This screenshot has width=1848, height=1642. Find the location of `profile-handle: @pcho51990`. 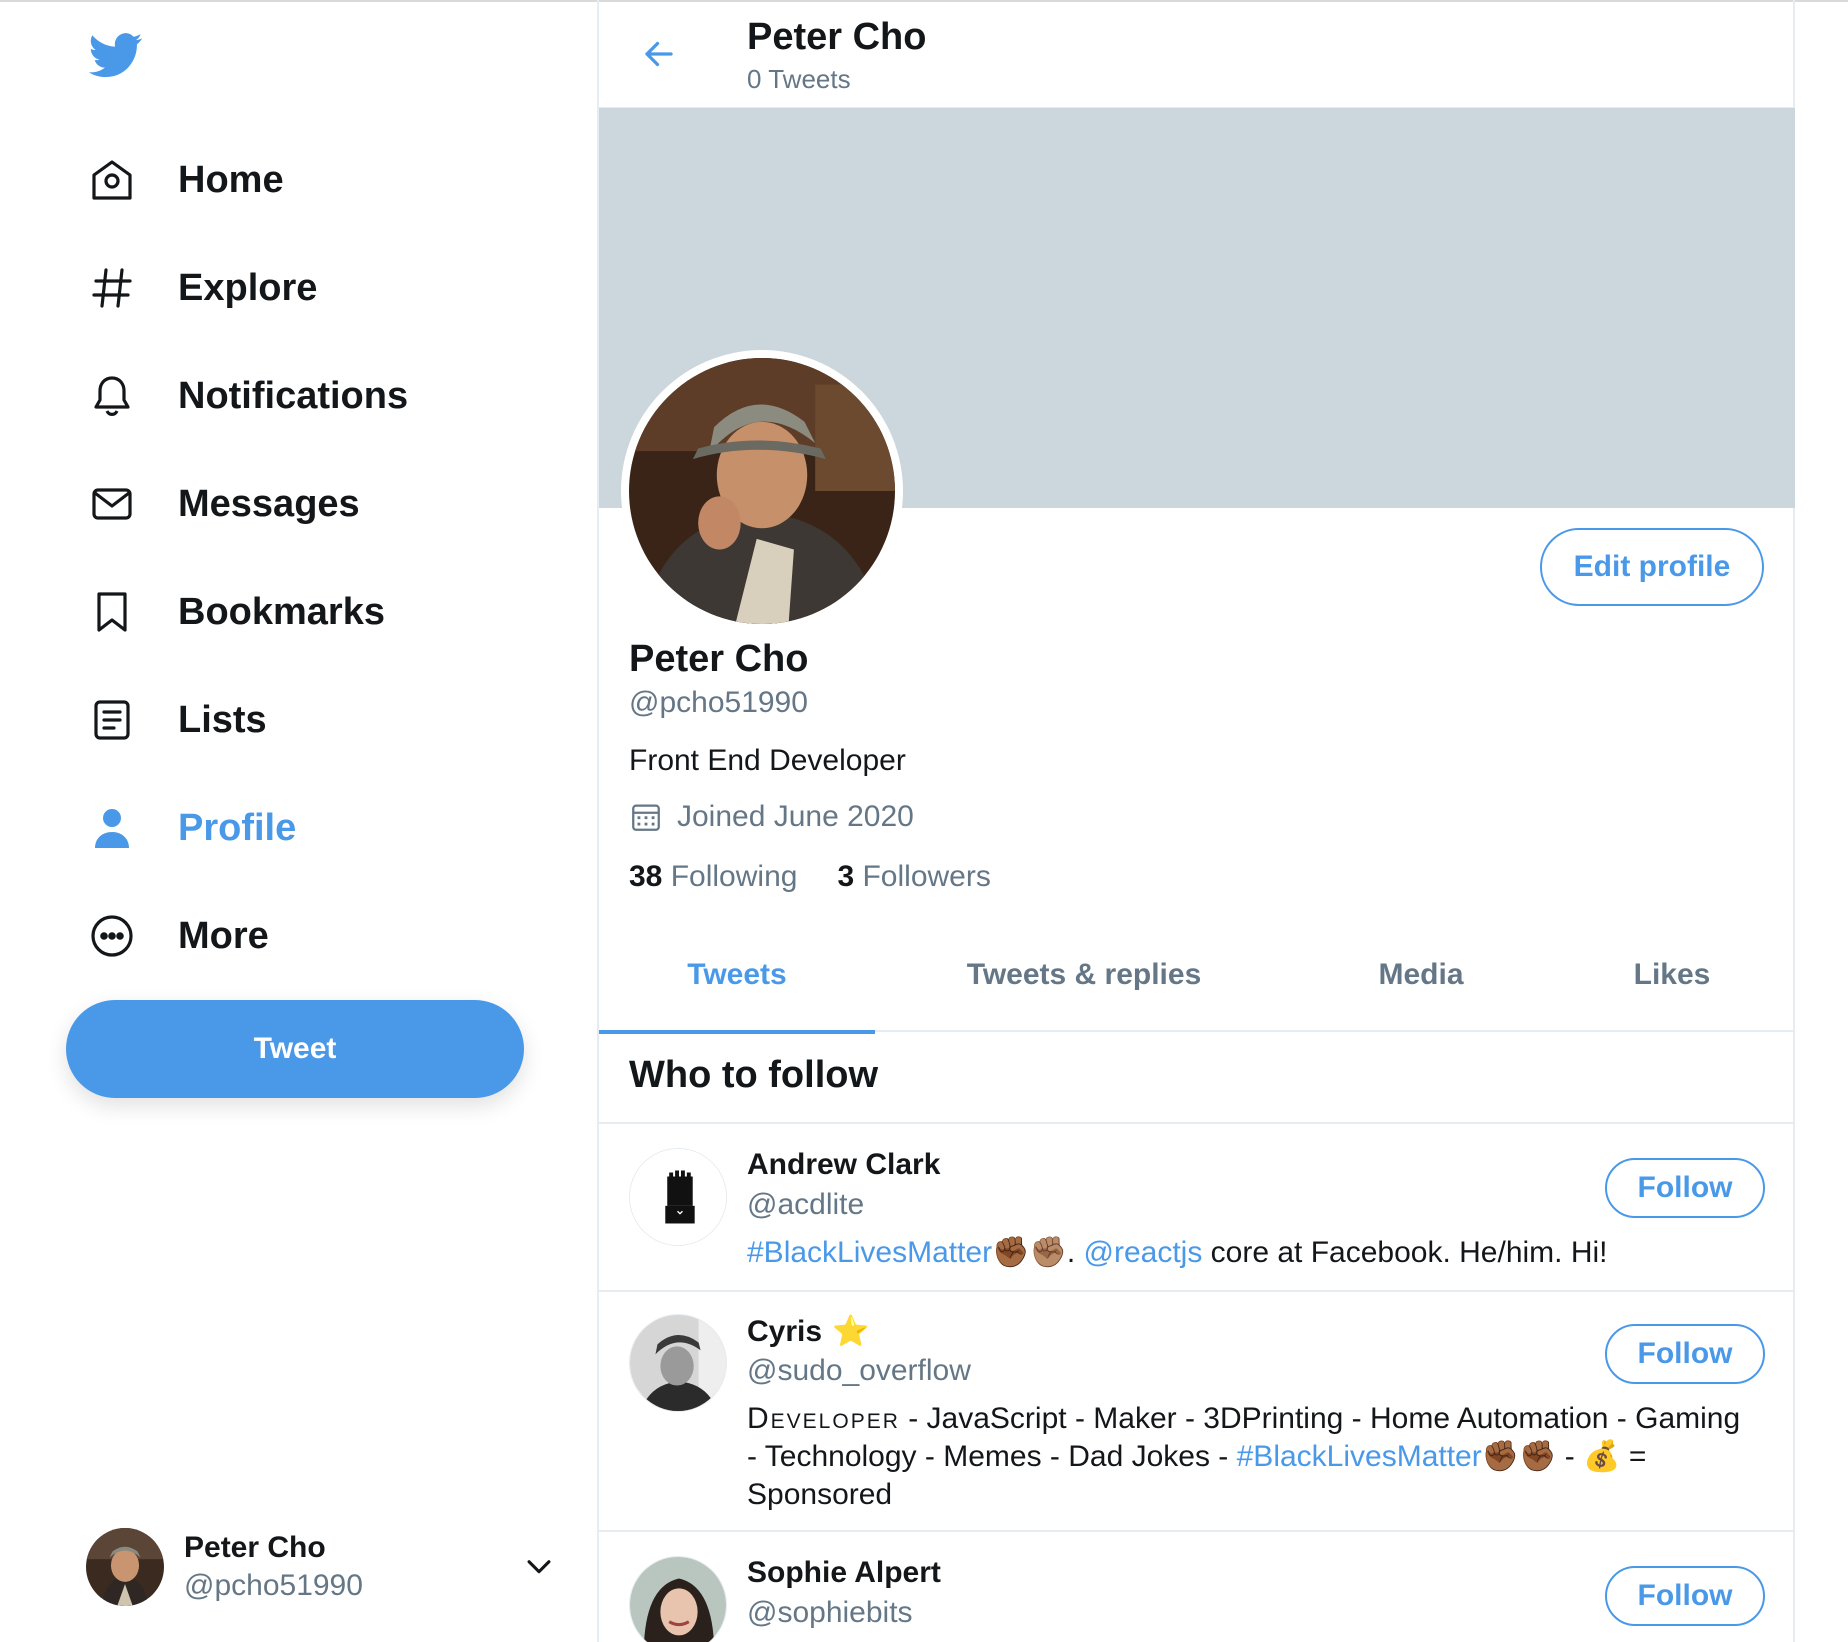

profile-handle: @pcho51990 is located at coordinates (718, 702).